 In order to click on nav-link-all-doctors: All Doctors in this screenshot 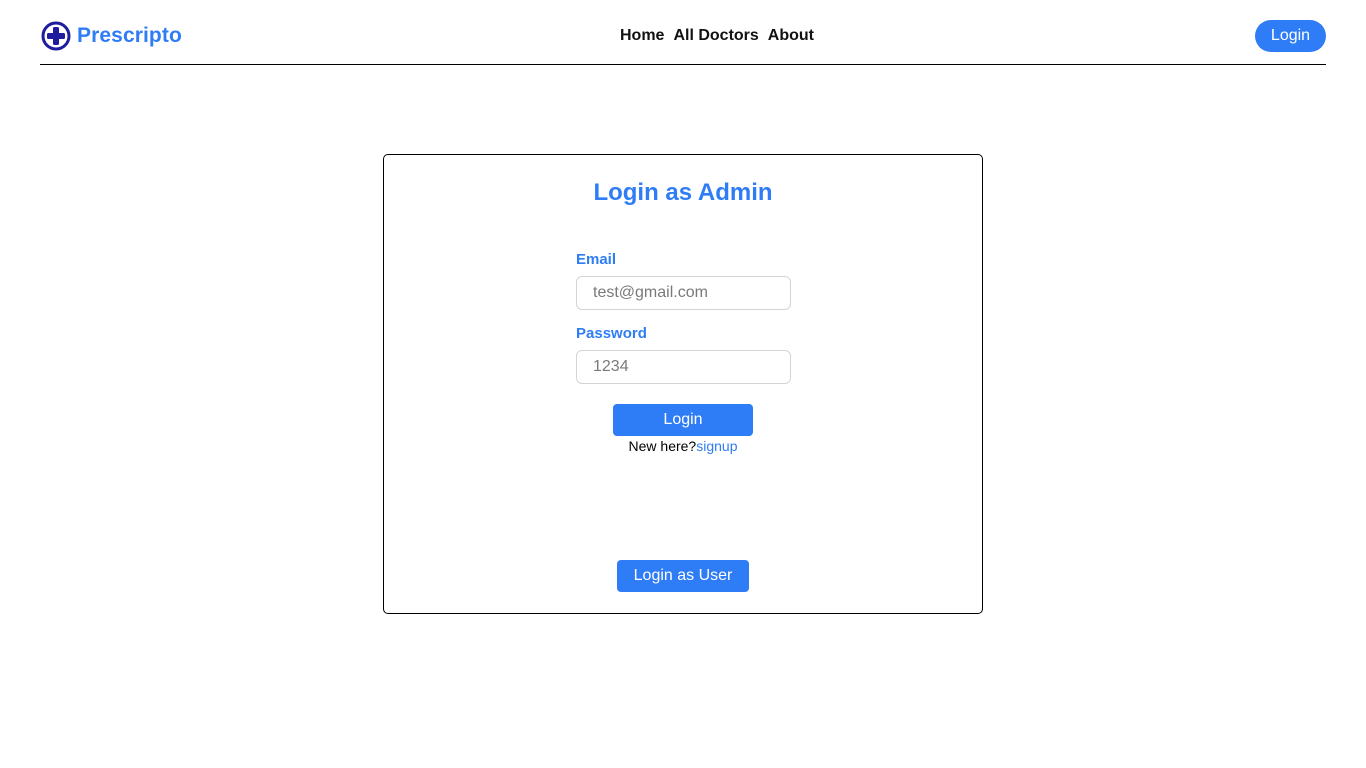, I will do `click(715, 36)`.